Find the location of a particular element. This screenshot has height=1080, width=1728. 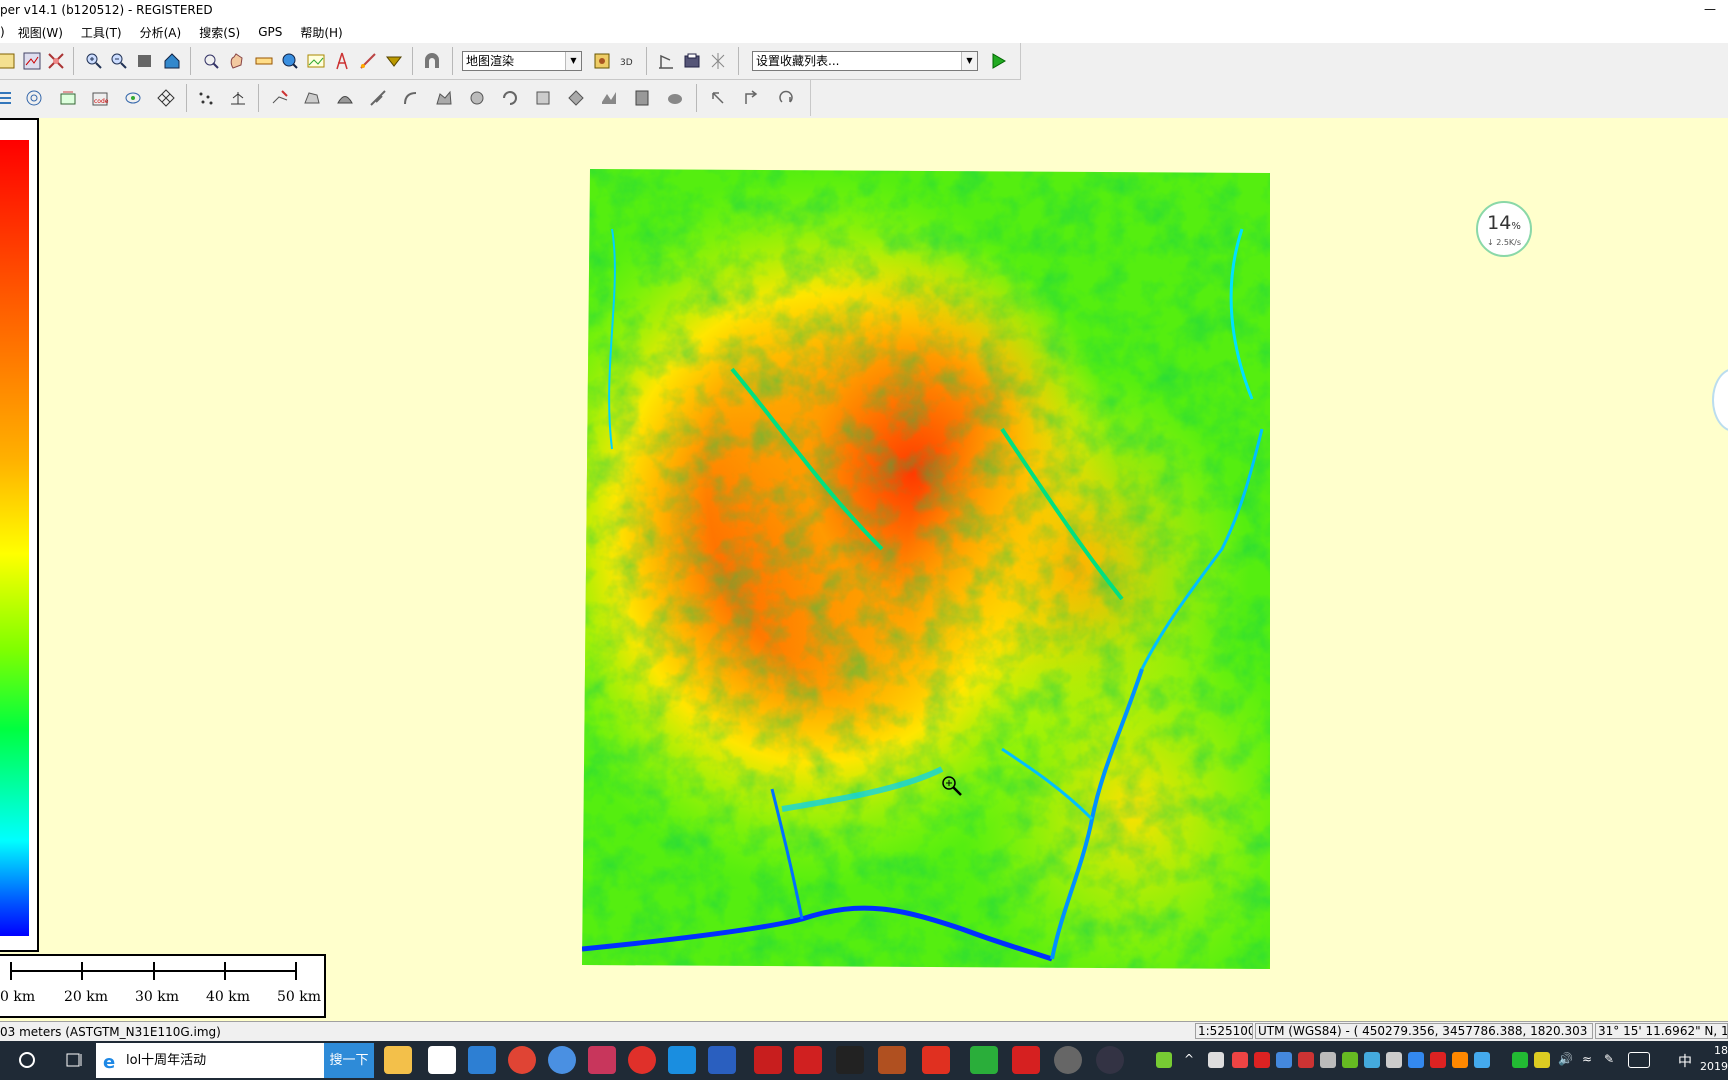

start-icon is located at coordinates (27, 1060).